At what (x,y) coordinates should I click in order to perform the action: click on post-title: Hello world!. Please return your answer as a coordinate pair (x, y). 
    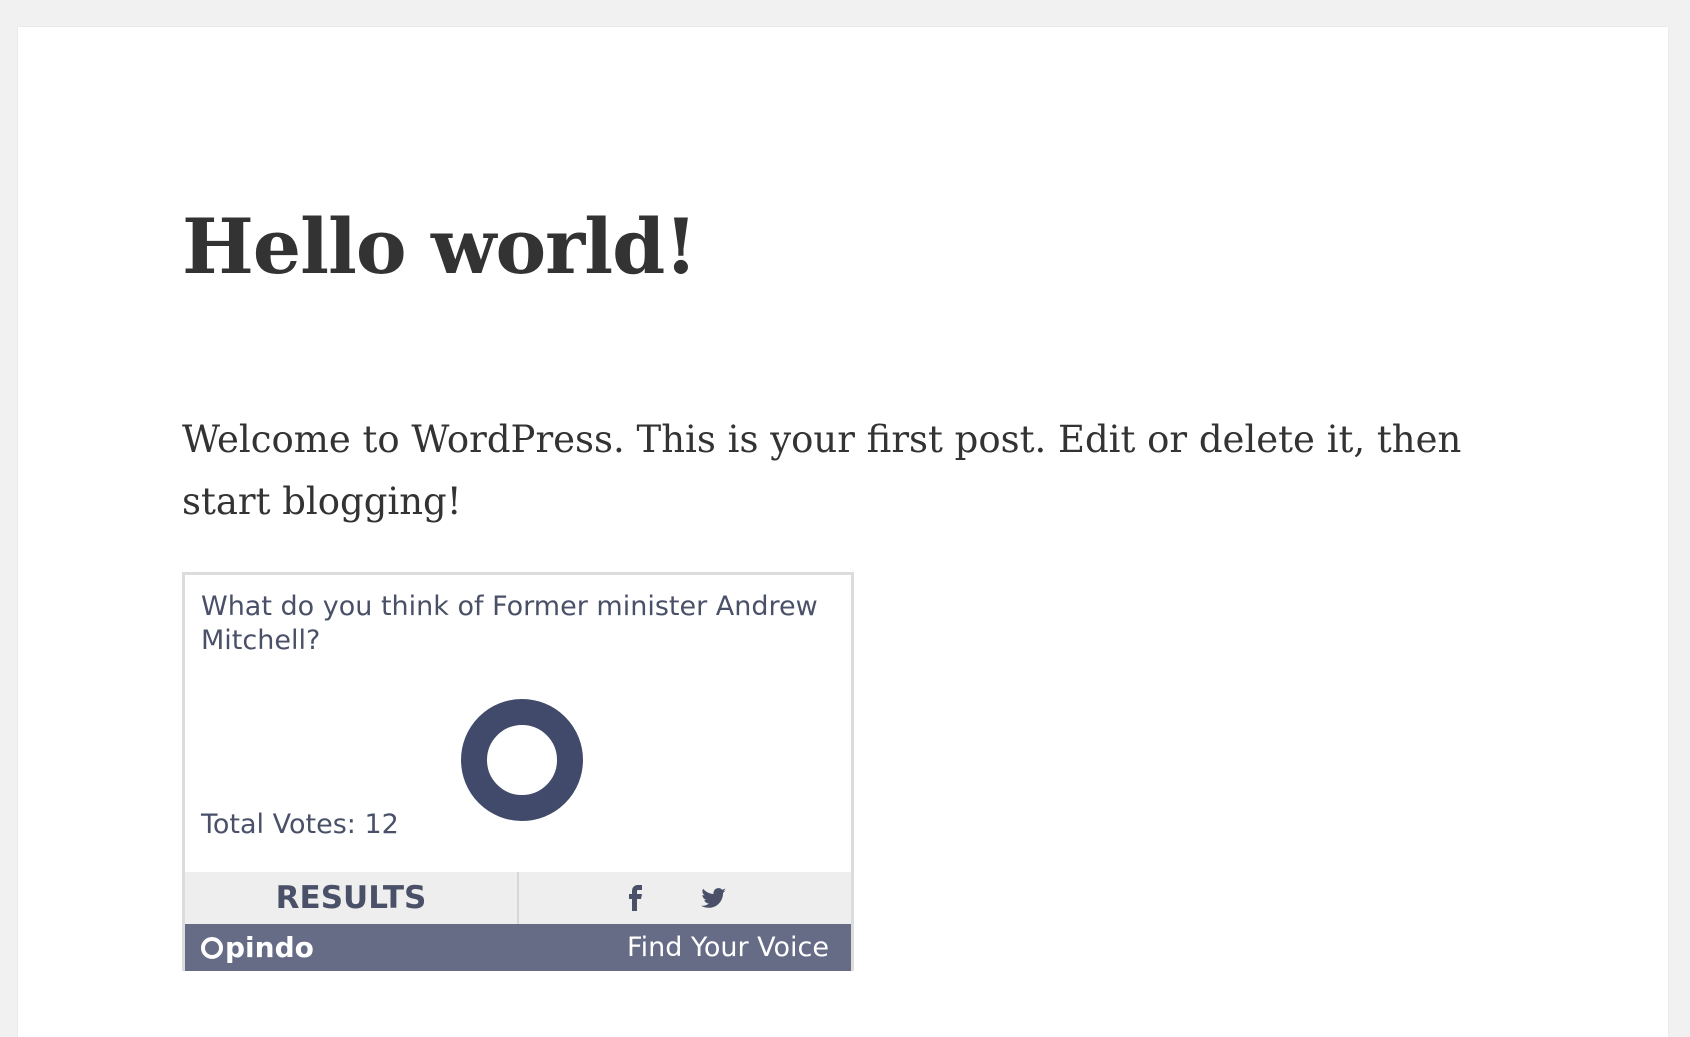
    Looking at the image, I should click on (440, 246).